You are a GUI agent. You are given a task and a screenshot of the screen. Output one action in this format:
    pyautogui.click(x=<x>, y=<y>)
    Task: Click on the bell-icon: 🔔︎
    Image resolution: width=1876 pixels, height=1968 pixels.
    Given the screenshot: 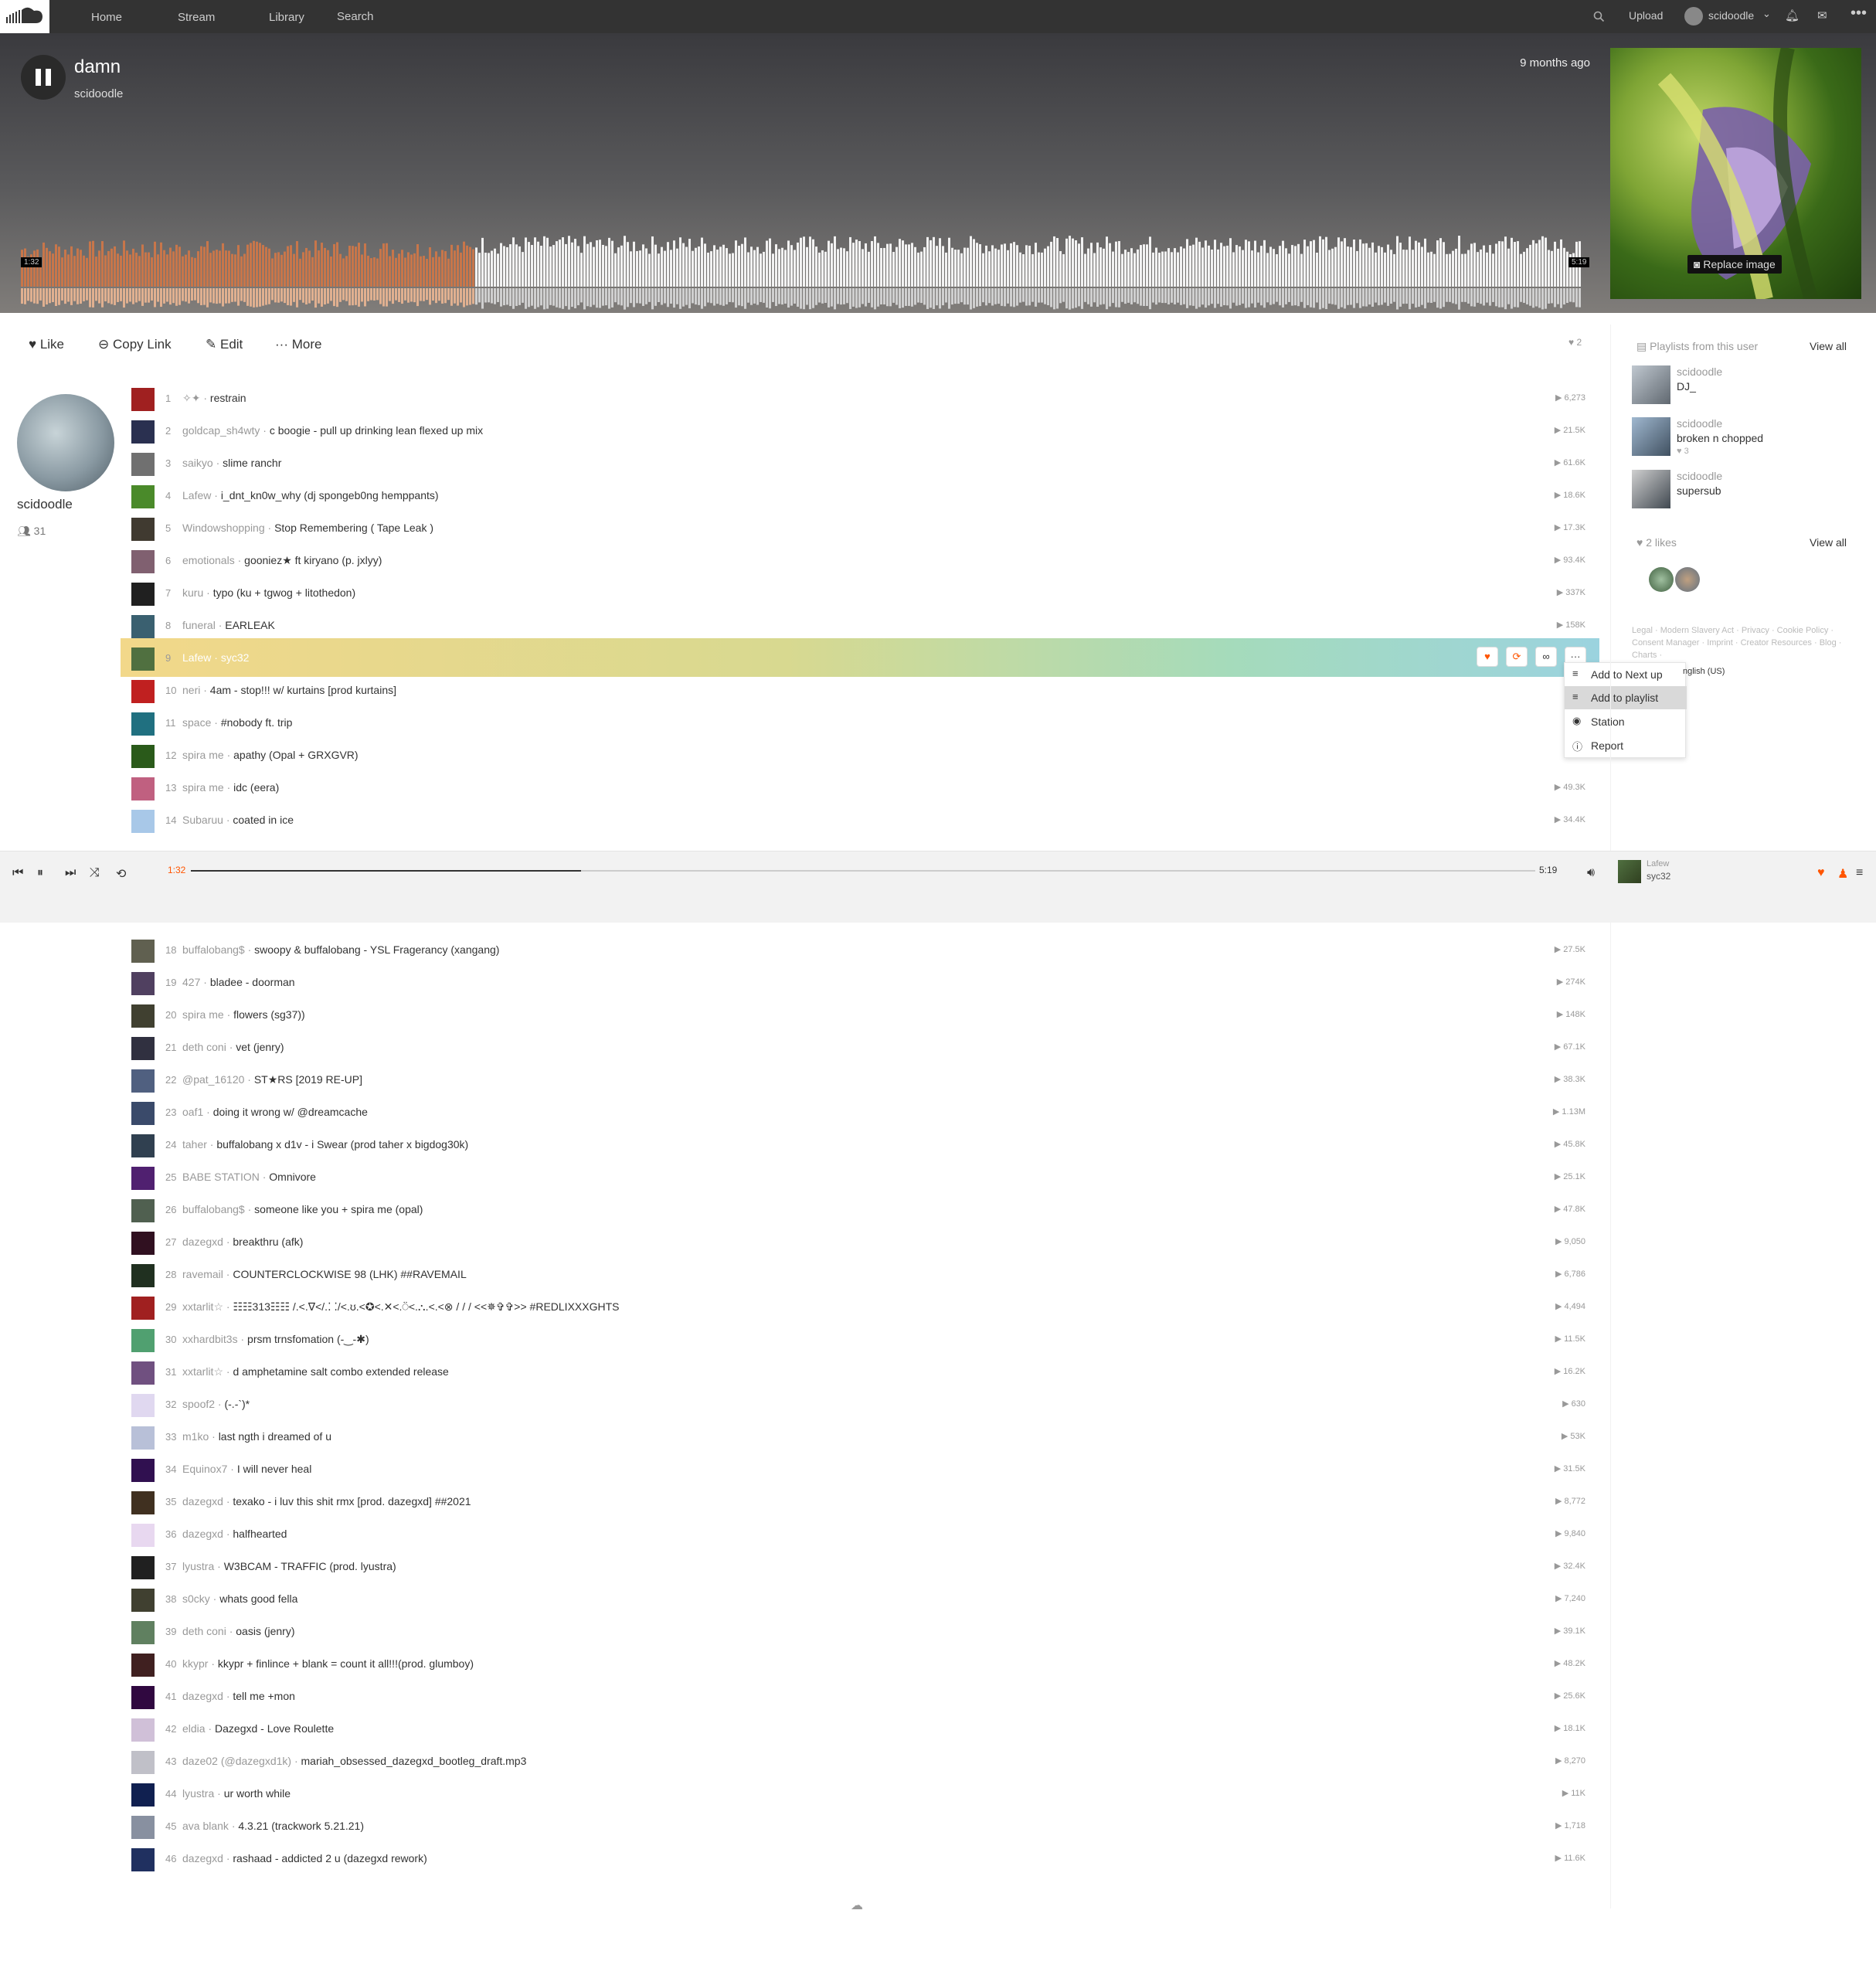 What is the action you would take?
    pyautogui.click(x=1793, y=15)
    